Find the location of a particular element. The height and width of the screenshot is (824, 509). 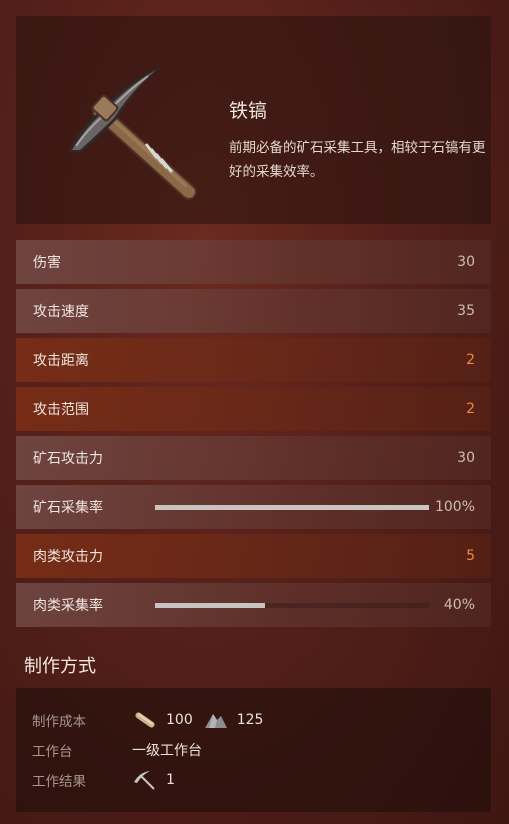

craft-workbench-label: 工作台 is located at coordinates (52, 752).